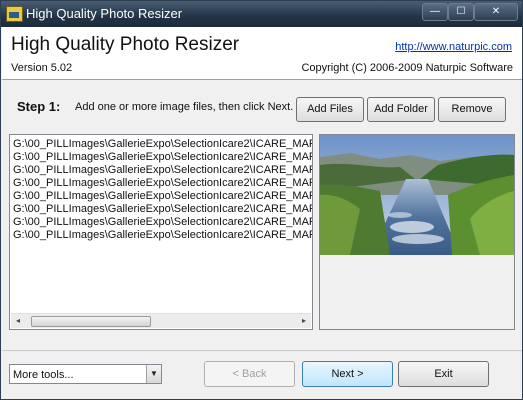 The image size is (523, 400). I want to click on title-bar: High Quality Photo Resizer — ☐ ✕, so click(261, 14).